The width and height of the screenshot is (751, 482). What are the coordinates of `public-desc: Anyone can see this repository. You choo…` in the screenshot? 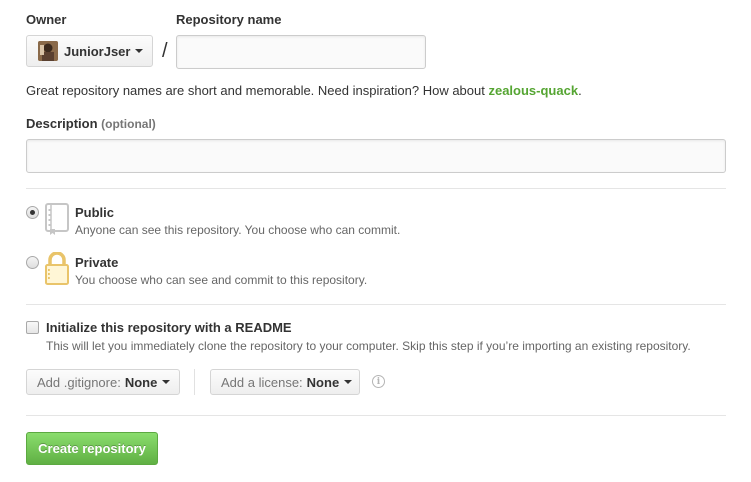 It's located at (238, 230).